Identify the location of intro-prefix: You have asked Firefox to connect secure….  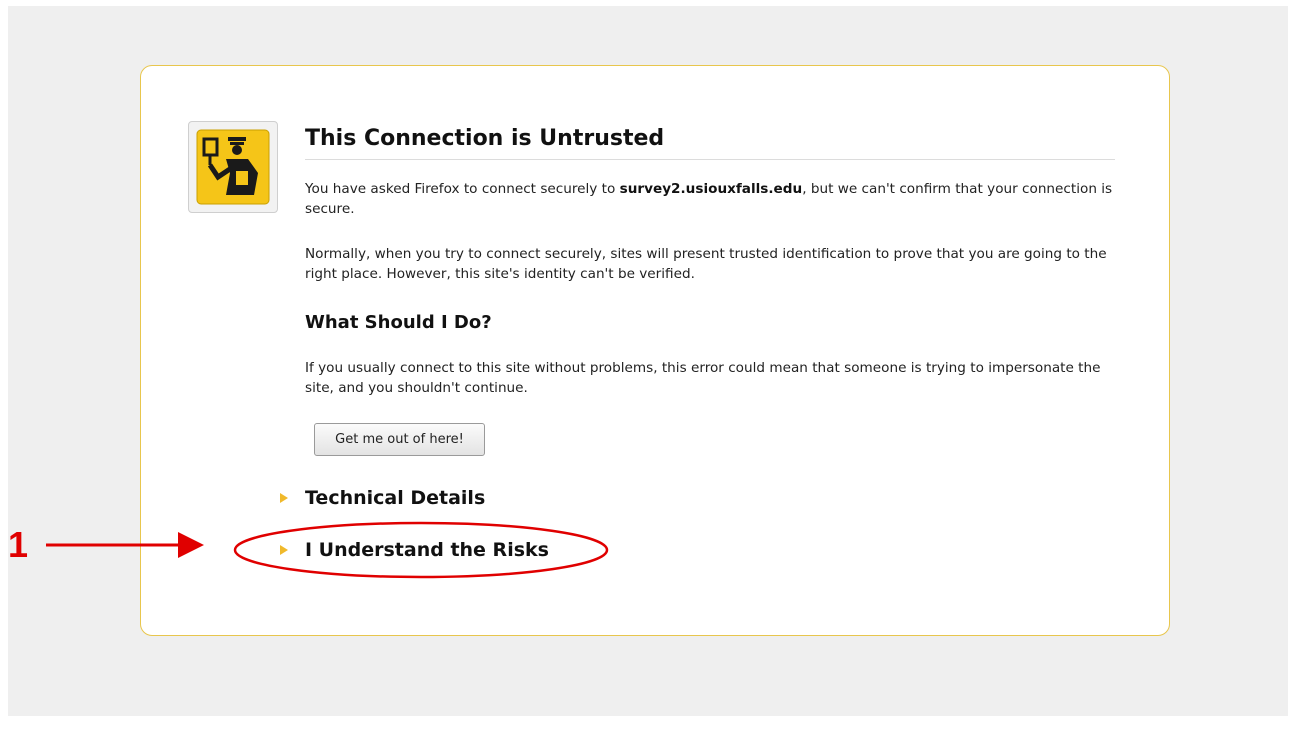
(462, 189).